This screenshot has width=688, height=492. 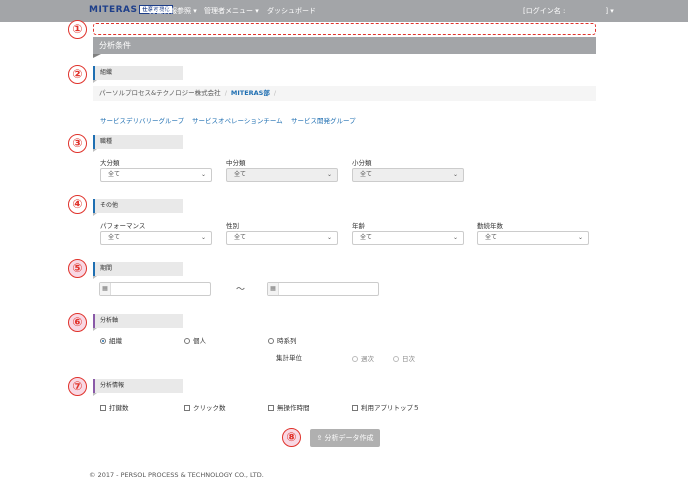 I want to click on annotation-marker-6: ⑥, so click(x=77, y=322).